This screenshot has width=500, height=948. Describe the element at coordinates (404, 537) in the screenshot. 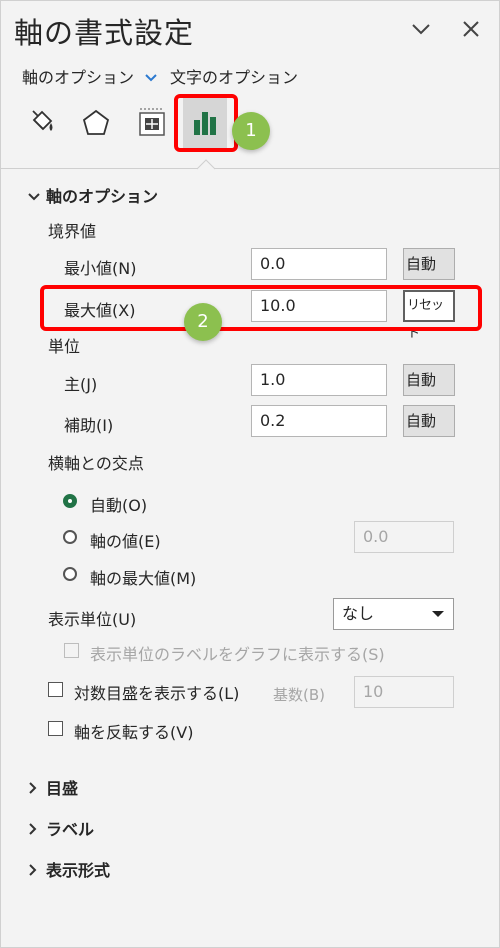

I see `crosses-value-input: 0.0` at that location.